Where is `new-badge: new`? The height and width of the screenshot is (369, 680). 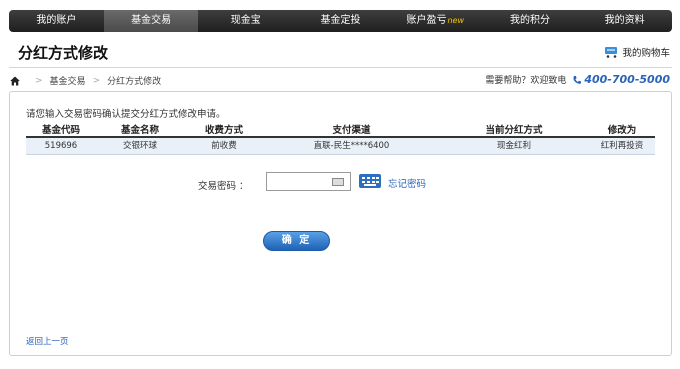 new-badge: new is located at coordinates (455, 20).